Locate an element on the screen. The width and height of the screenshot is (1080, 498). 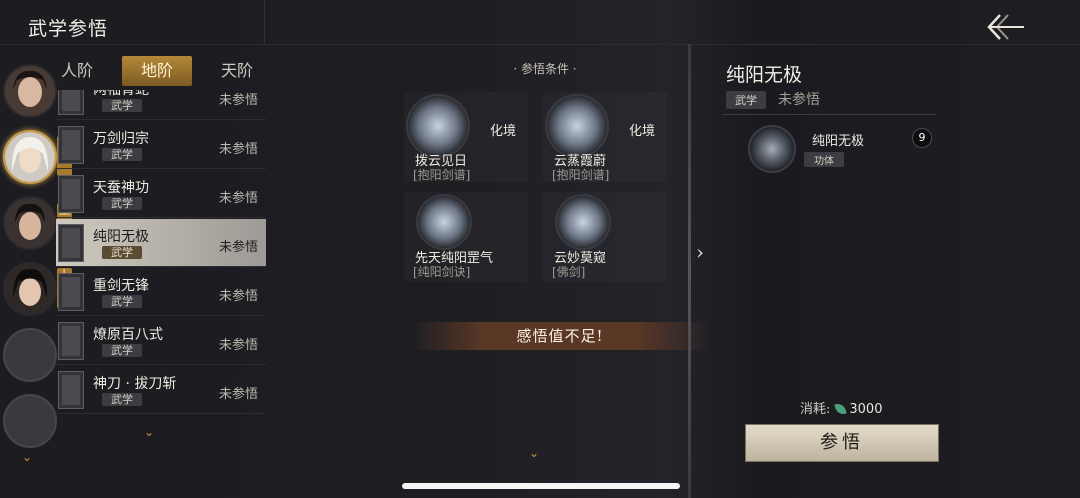
detail-entry-name: 纯阳无极 is located at coordinates (838, 141).